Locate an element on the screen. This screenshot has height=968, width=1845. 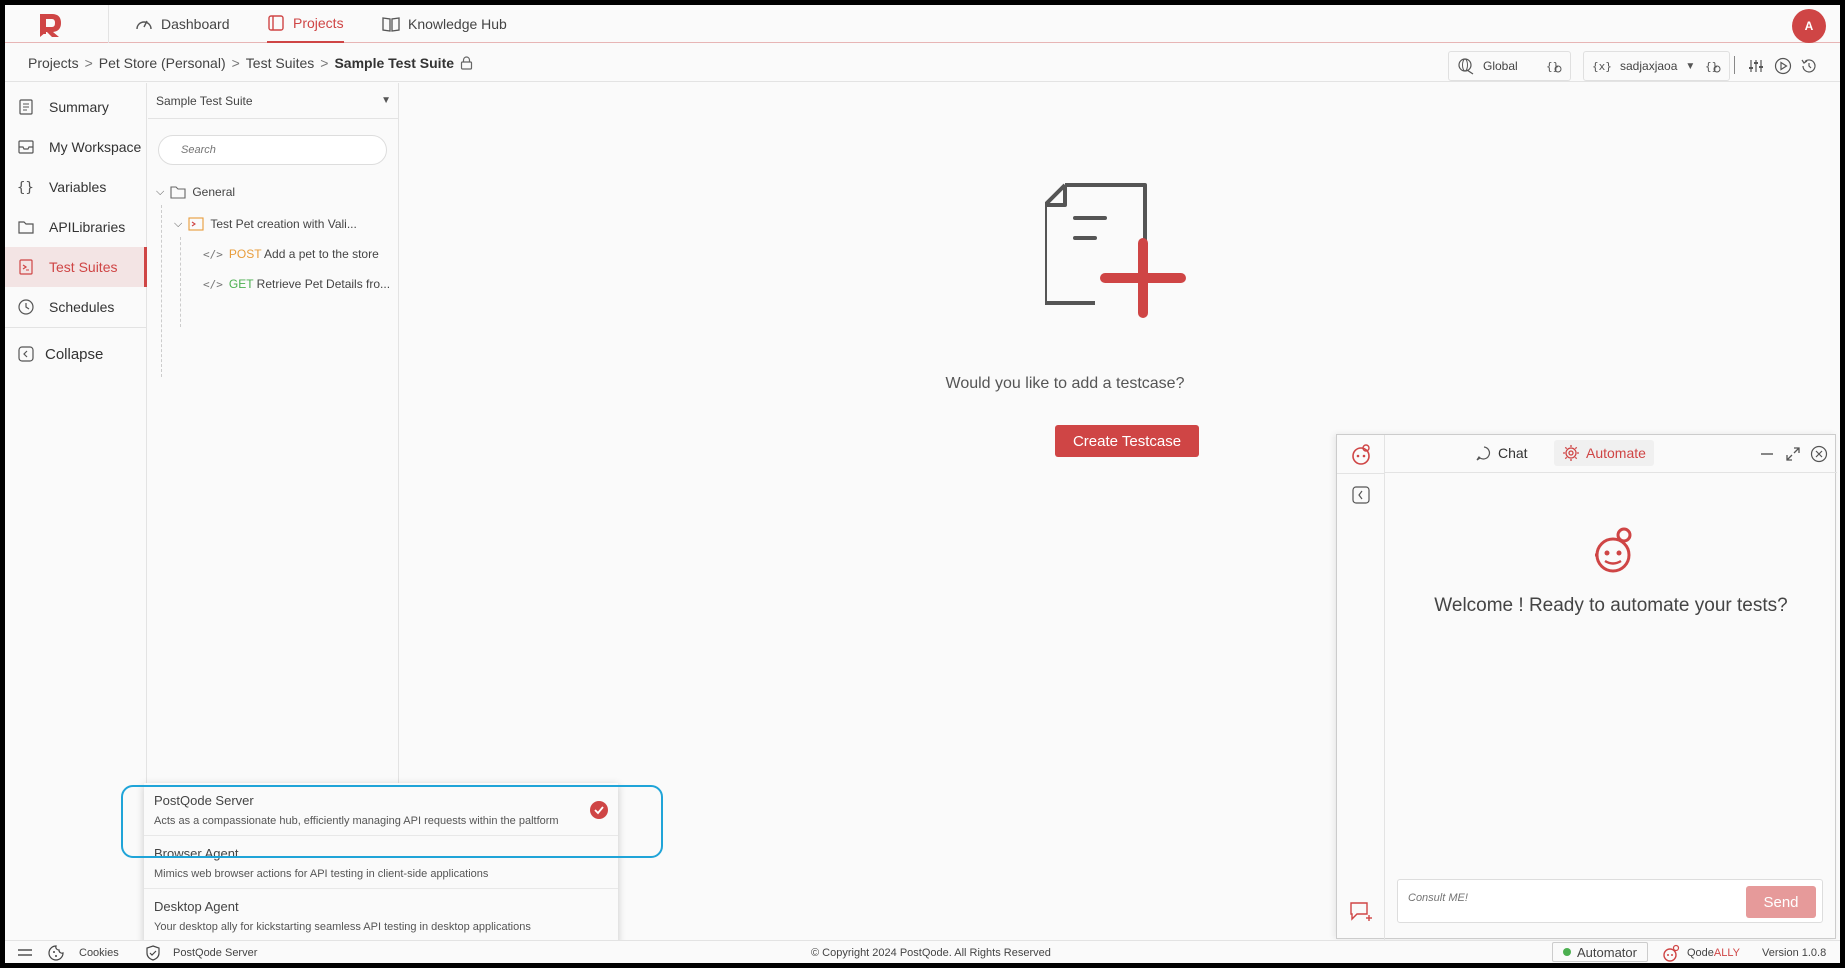
nav-projects: Projects is located at coordinates (305, 24).